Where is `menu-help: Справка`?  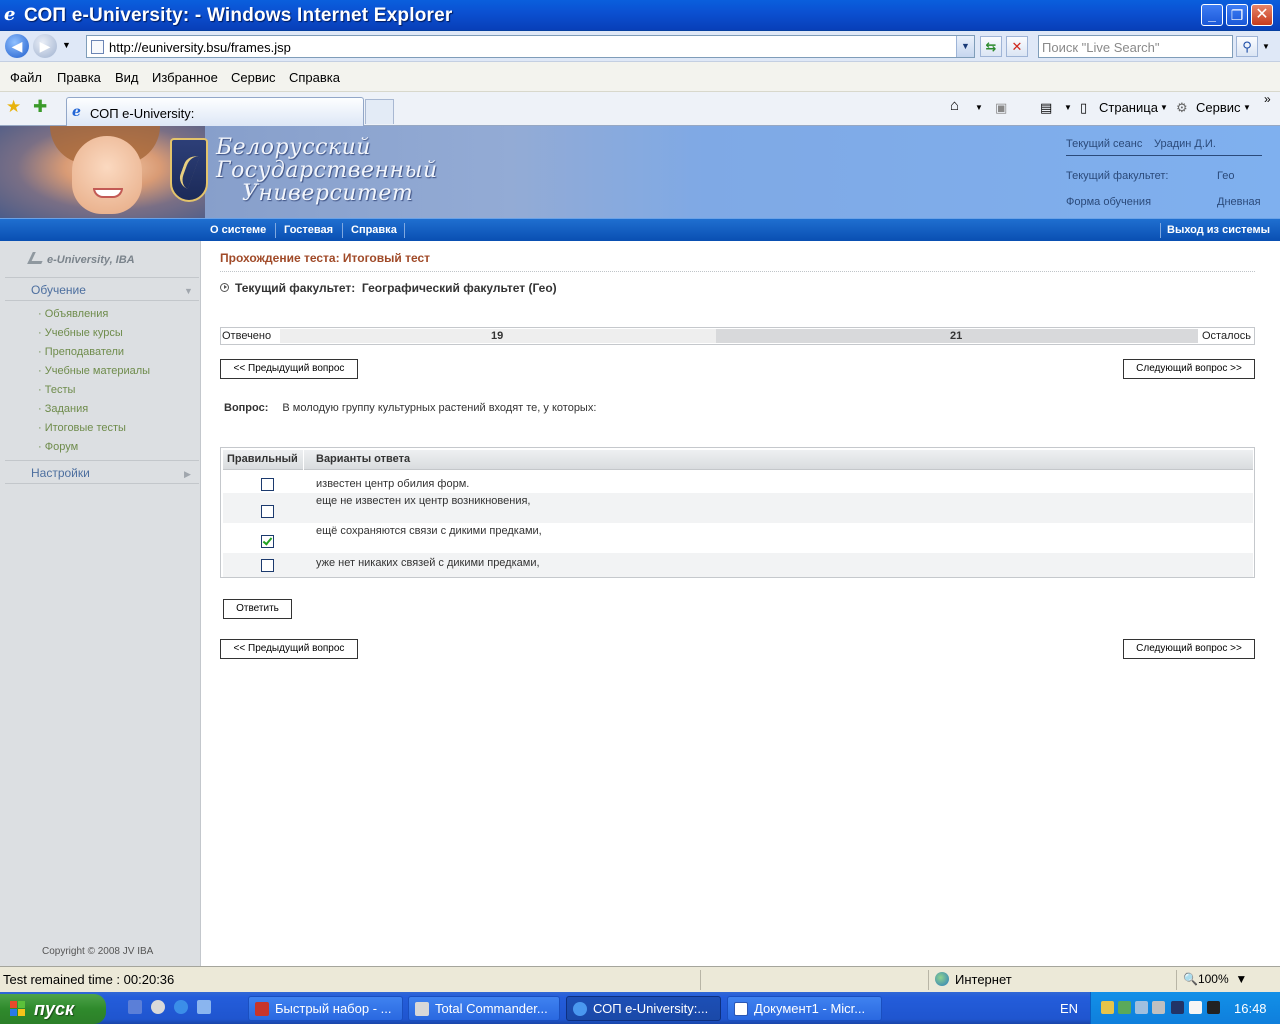
menu-help: Справка is located at coordinates (314, 77).